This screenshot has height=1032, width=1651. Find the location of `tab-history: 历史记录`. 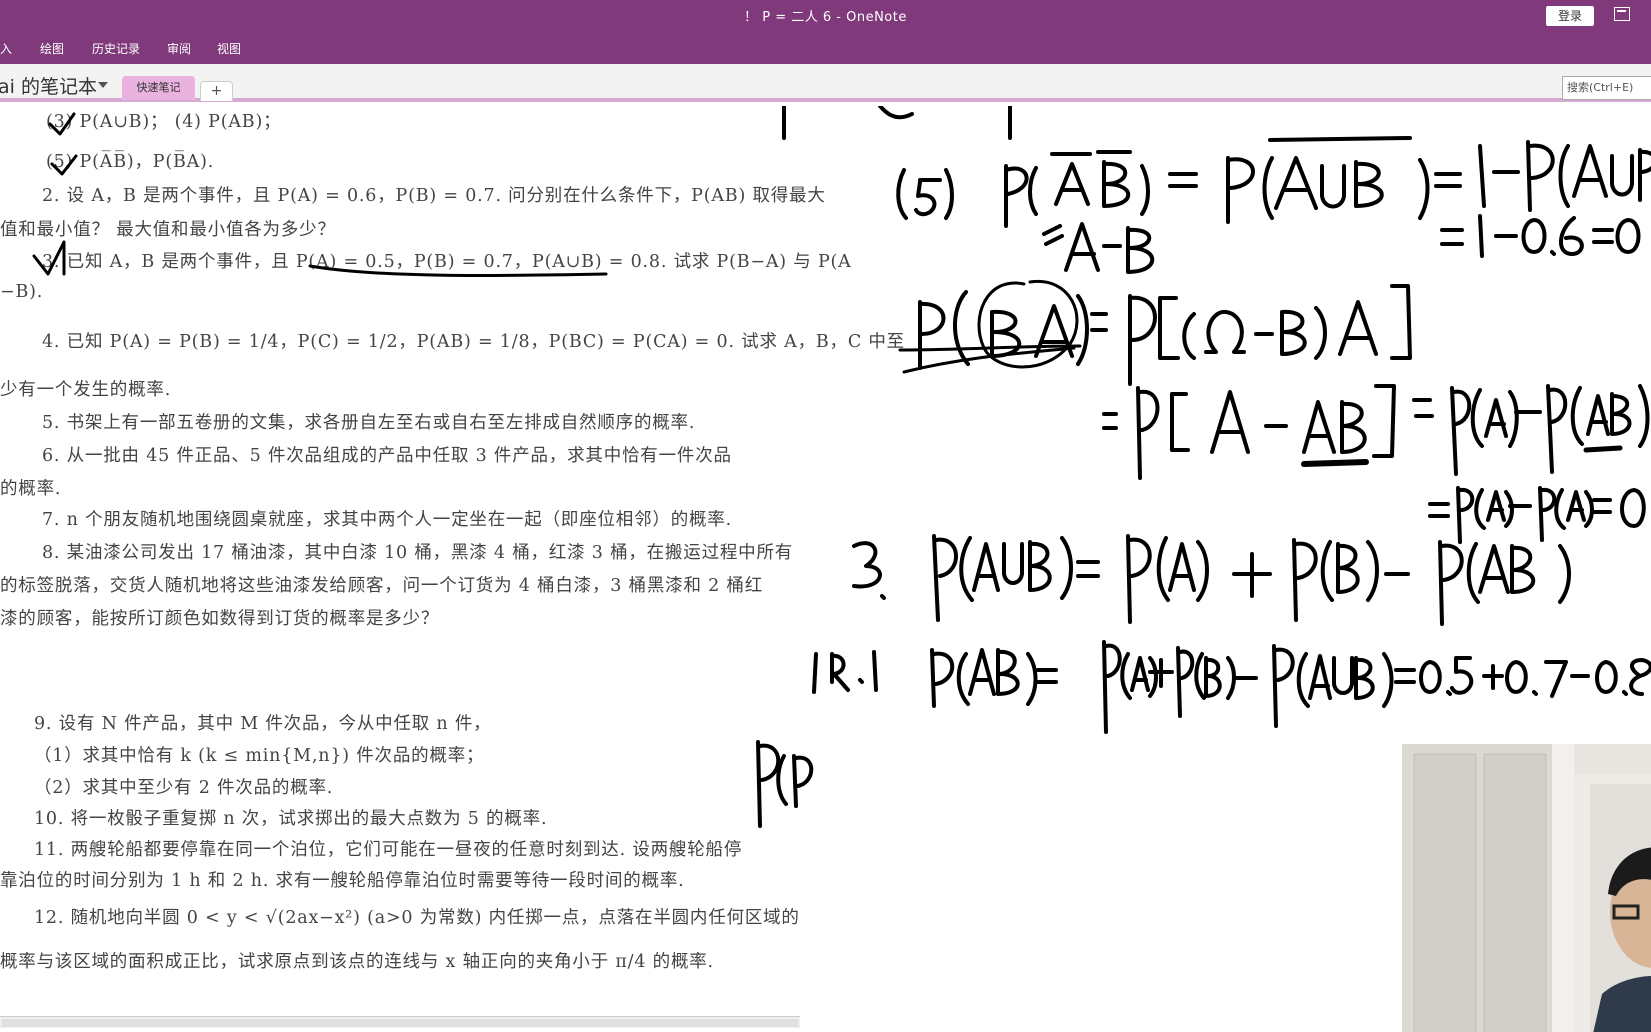

tab-history: 历史记录 is located at coordinates (116, 48).